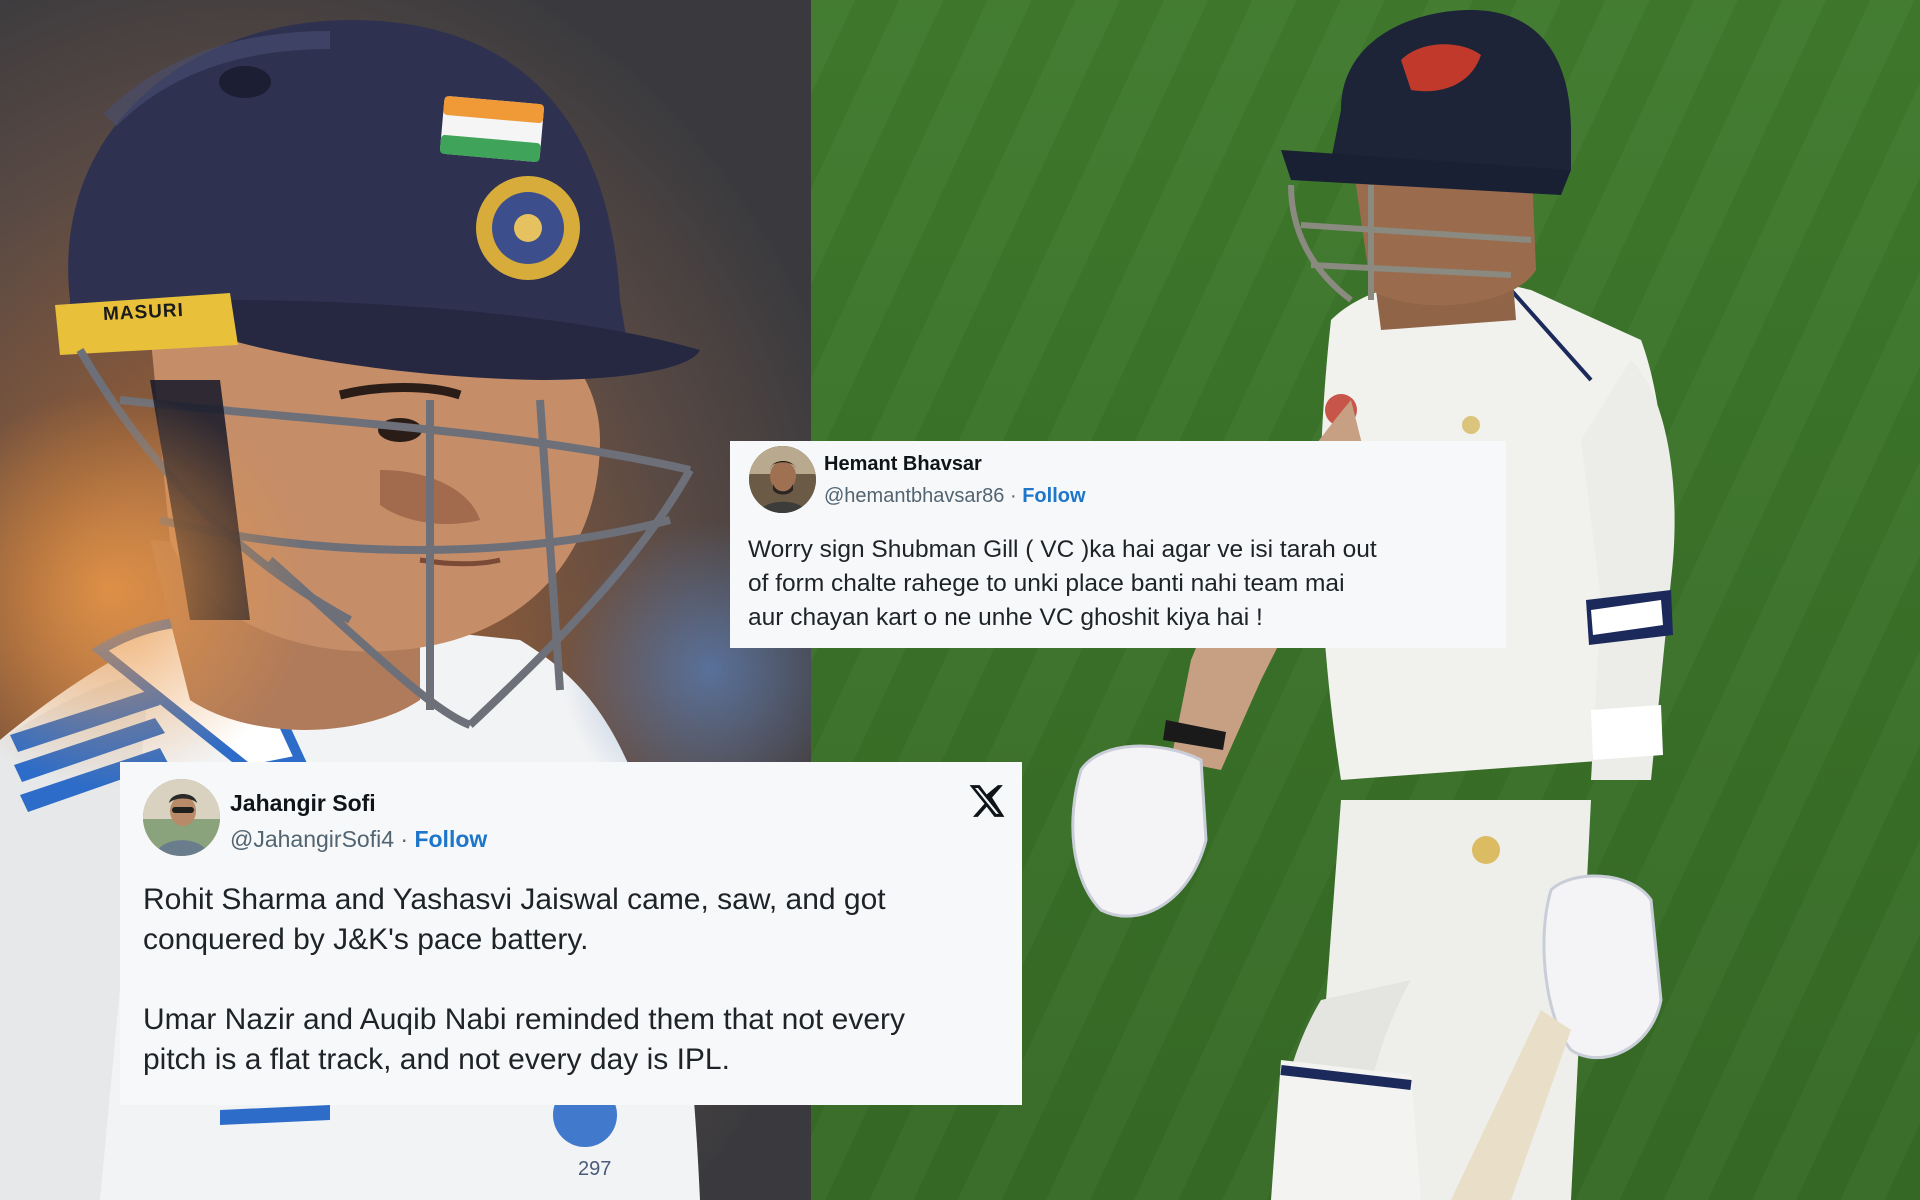  What do you see at coordinates (143, 312) in the screenshot?
I see `helmet-brand-text: MASURI` at bounding box center [143, 312].